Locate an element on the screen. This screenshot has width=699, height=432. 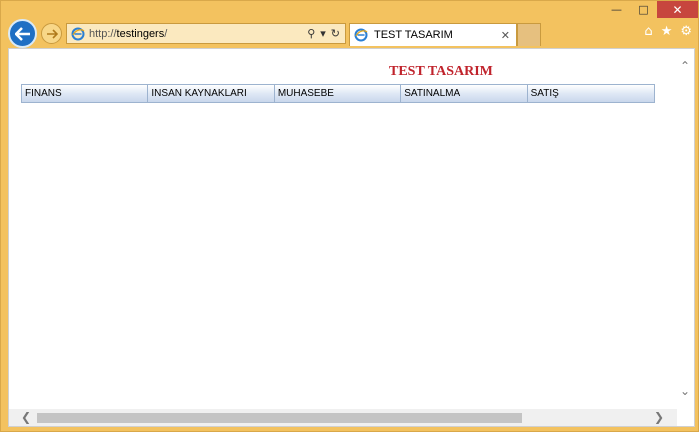
scrollbar-corner is located at coordinates (685, 417).